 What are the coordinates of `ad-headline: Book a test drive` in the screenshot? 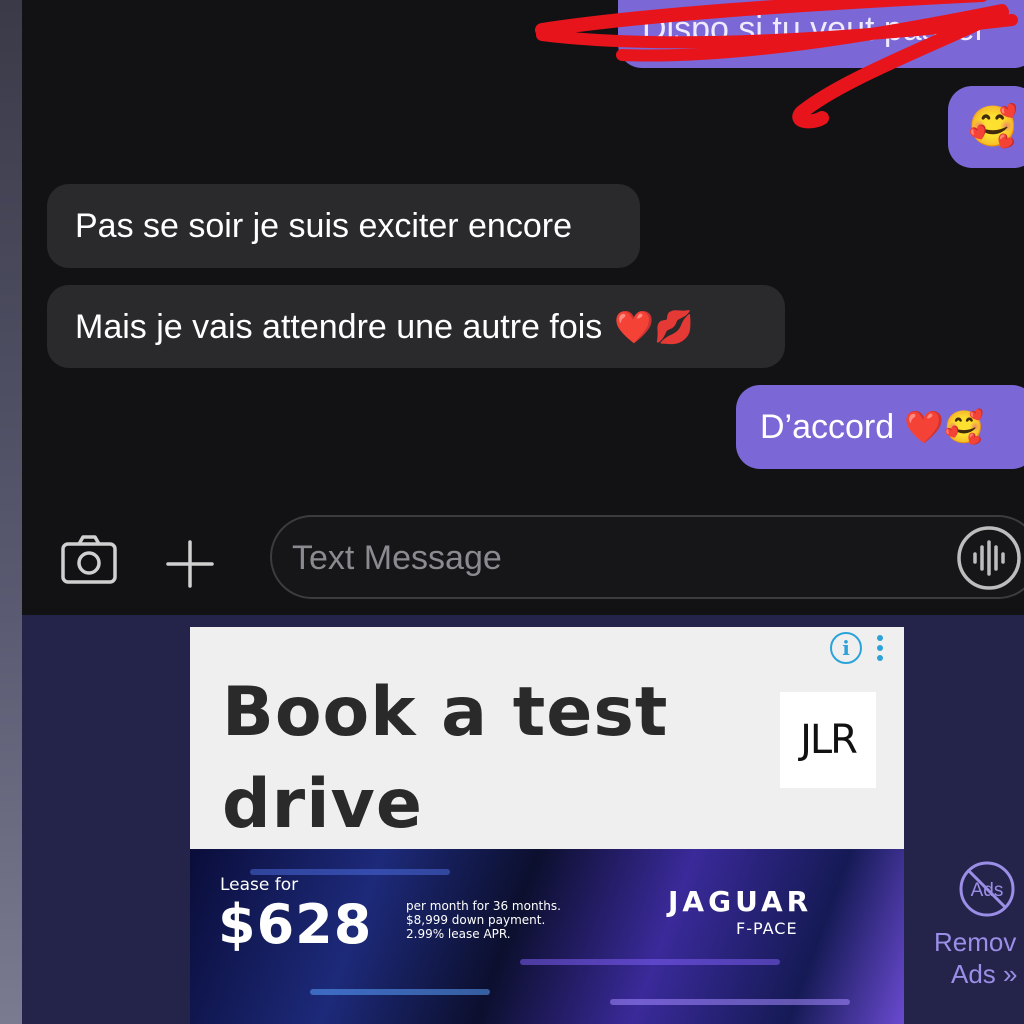 It's located at (445, 758).